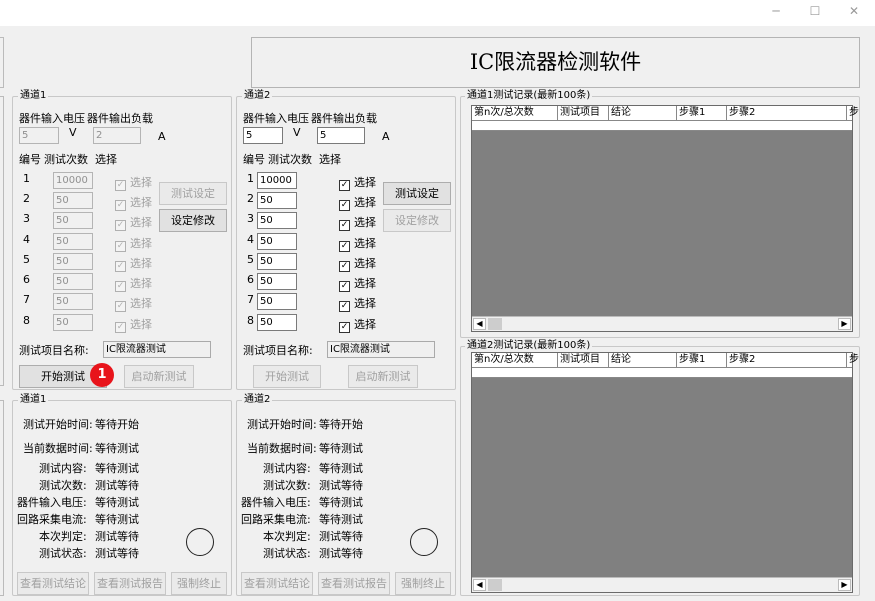 The height and width of the screenshot is (601, 875). Describe the element at coordinates (278, 350) in the screenshot. I see `test-name-label: 测试项目名称:` at that location.